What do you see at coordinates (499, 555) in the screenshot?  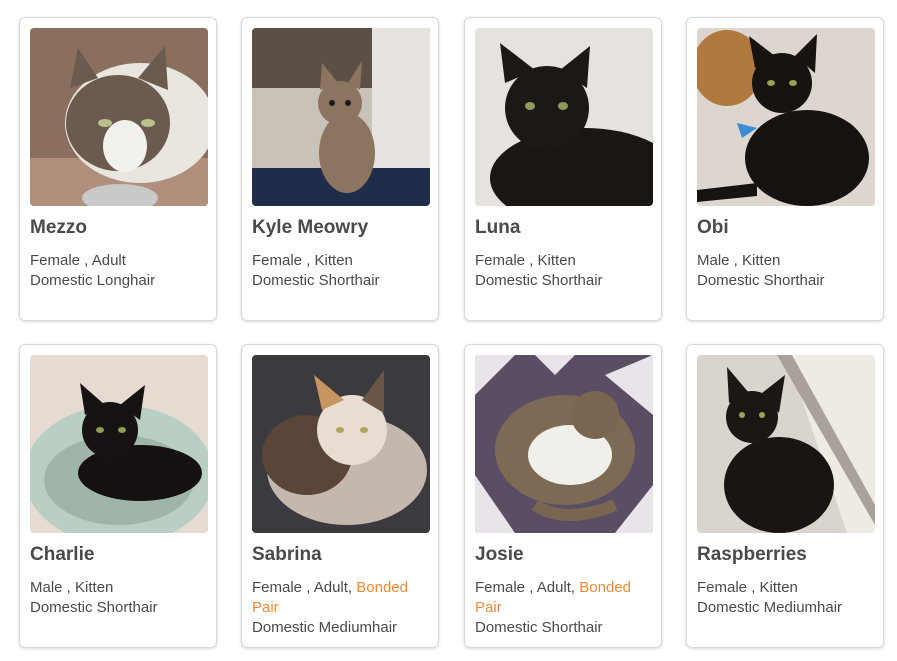 I see `cat-name: Josie` at bounding box center [499, 555].